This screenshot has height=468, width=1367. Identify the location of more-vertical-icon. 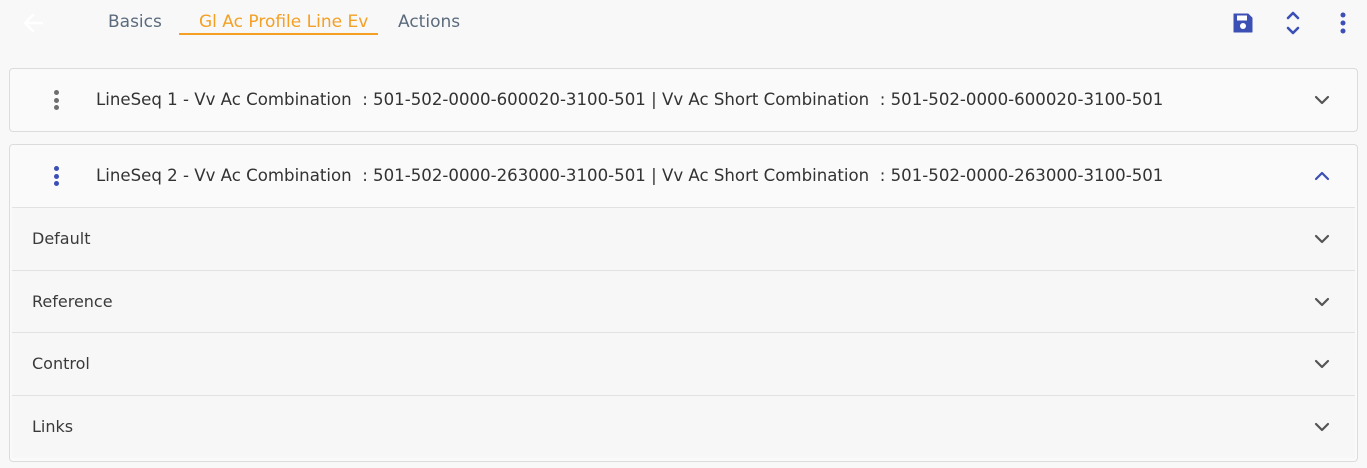
(1343, 23).